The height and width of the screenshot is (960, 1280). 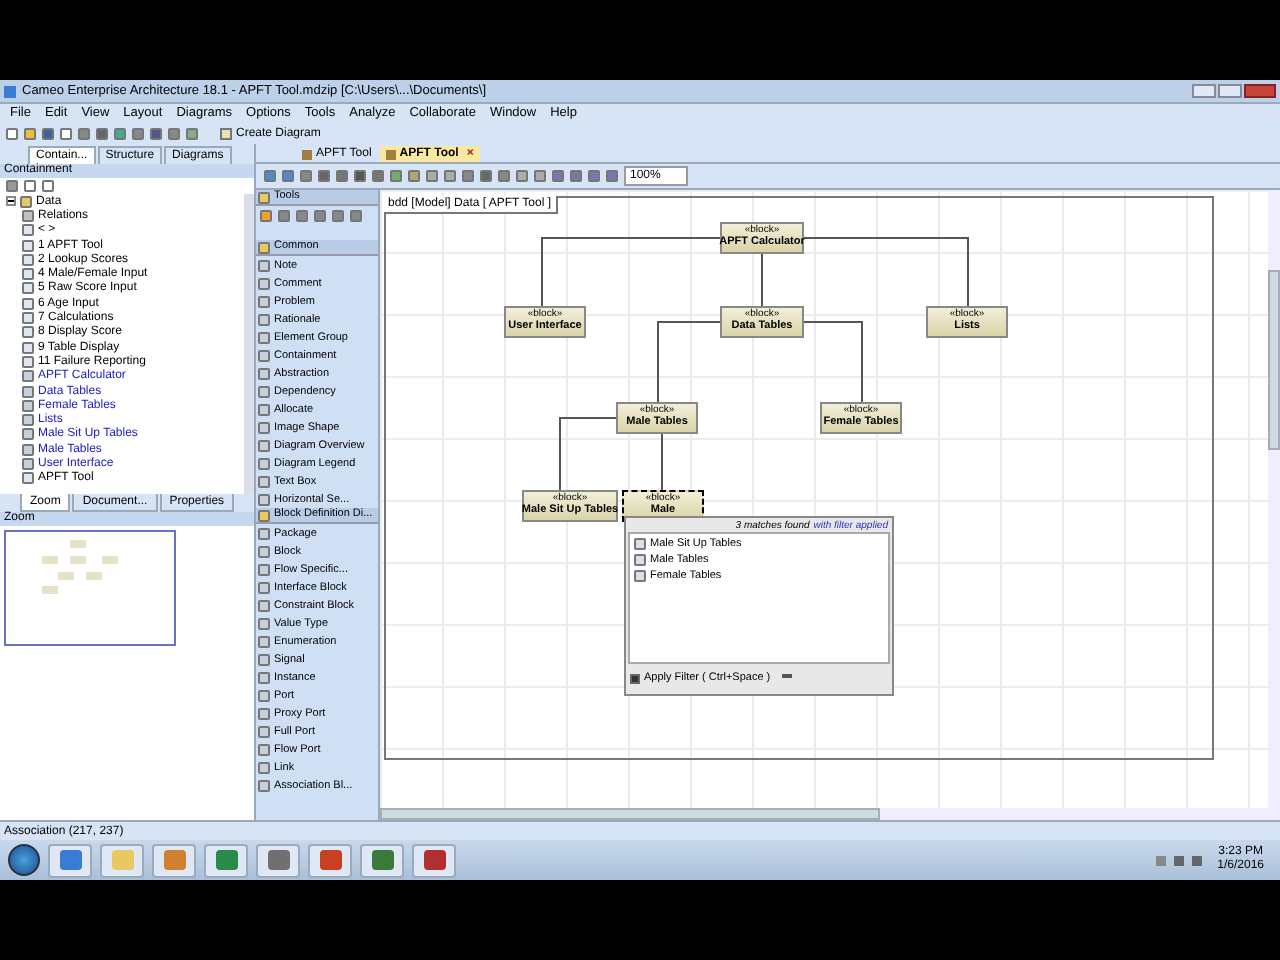 I want to click on toolbar-icon, so click(x=12, y=186).